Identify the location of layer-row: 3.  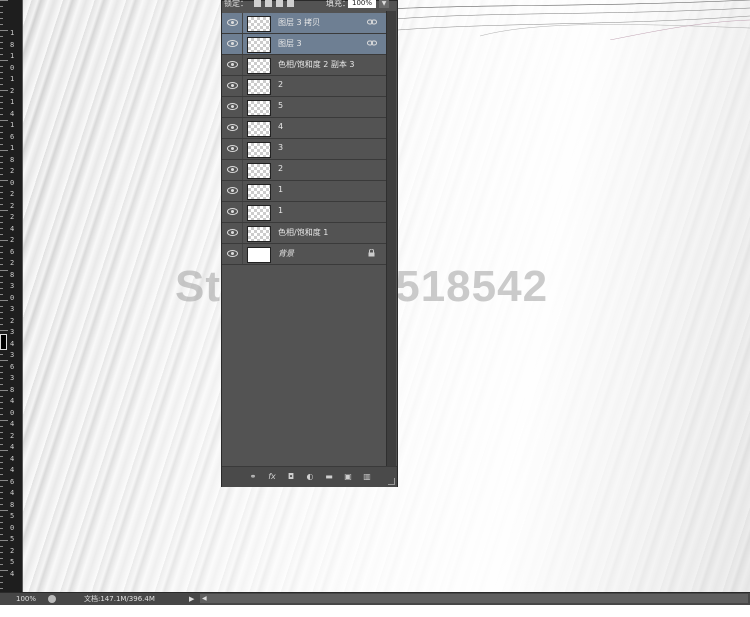
(304, 149).